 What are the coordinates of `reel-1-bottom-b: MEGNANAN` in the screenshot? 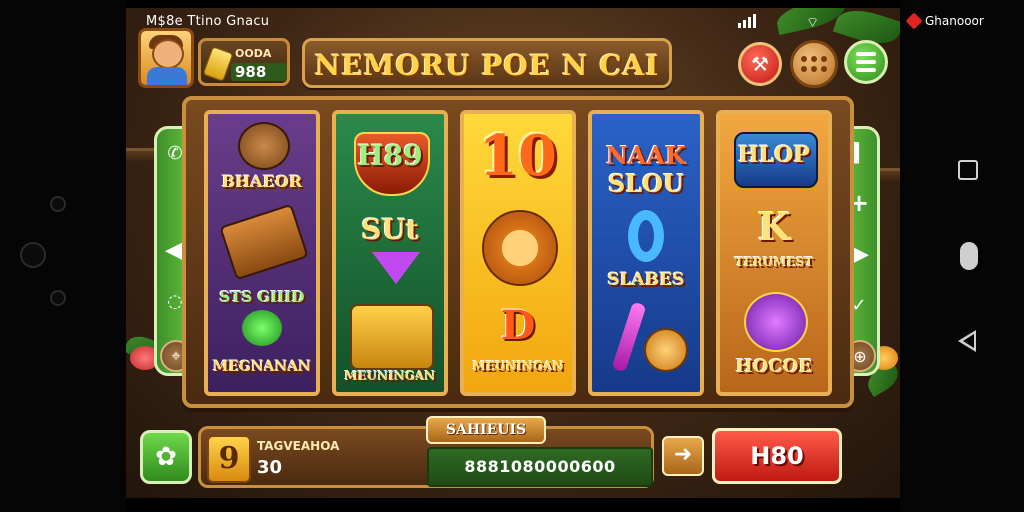 It's located at (262, 367).